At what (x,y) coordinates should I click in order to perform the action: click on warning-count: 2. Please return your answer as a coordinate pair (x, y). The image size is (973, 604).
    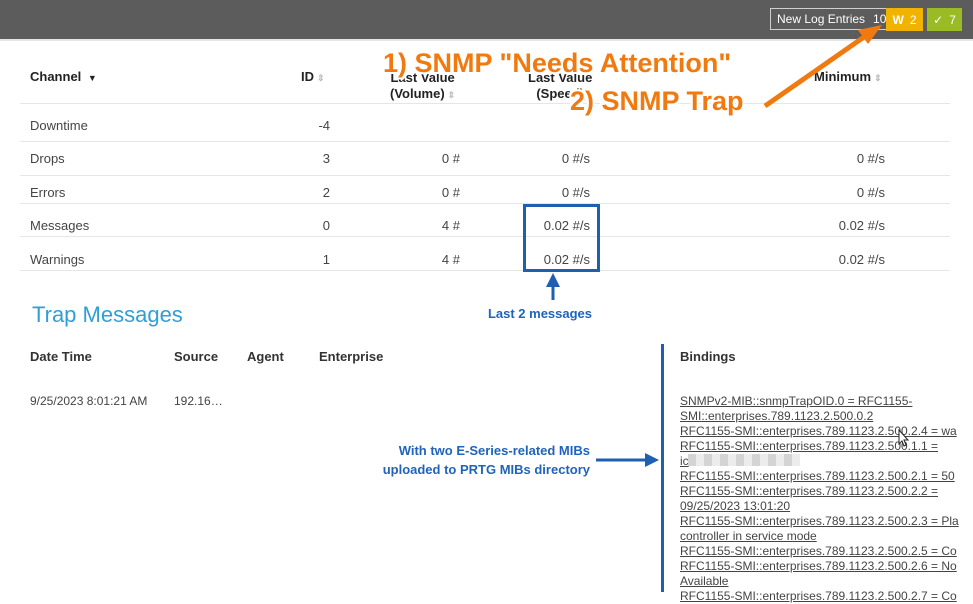
    Looking at the image, I should click on (913, 19).